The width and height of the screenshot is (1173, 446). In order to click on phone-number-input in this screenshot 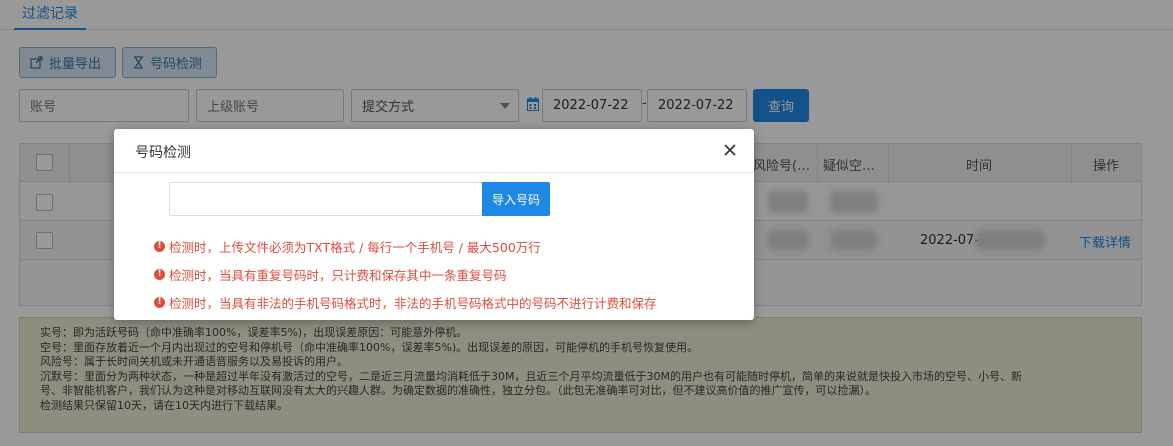, I will do `click(326, 199)`.